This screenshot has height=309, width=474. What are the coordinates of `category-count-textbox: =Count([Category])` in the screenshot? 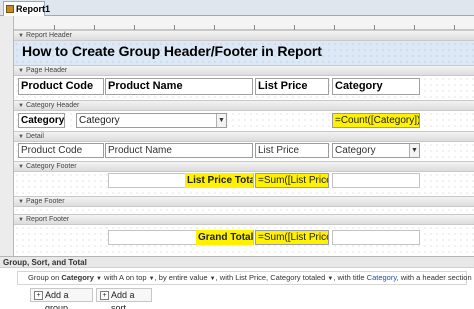 It's located at (376, 120).